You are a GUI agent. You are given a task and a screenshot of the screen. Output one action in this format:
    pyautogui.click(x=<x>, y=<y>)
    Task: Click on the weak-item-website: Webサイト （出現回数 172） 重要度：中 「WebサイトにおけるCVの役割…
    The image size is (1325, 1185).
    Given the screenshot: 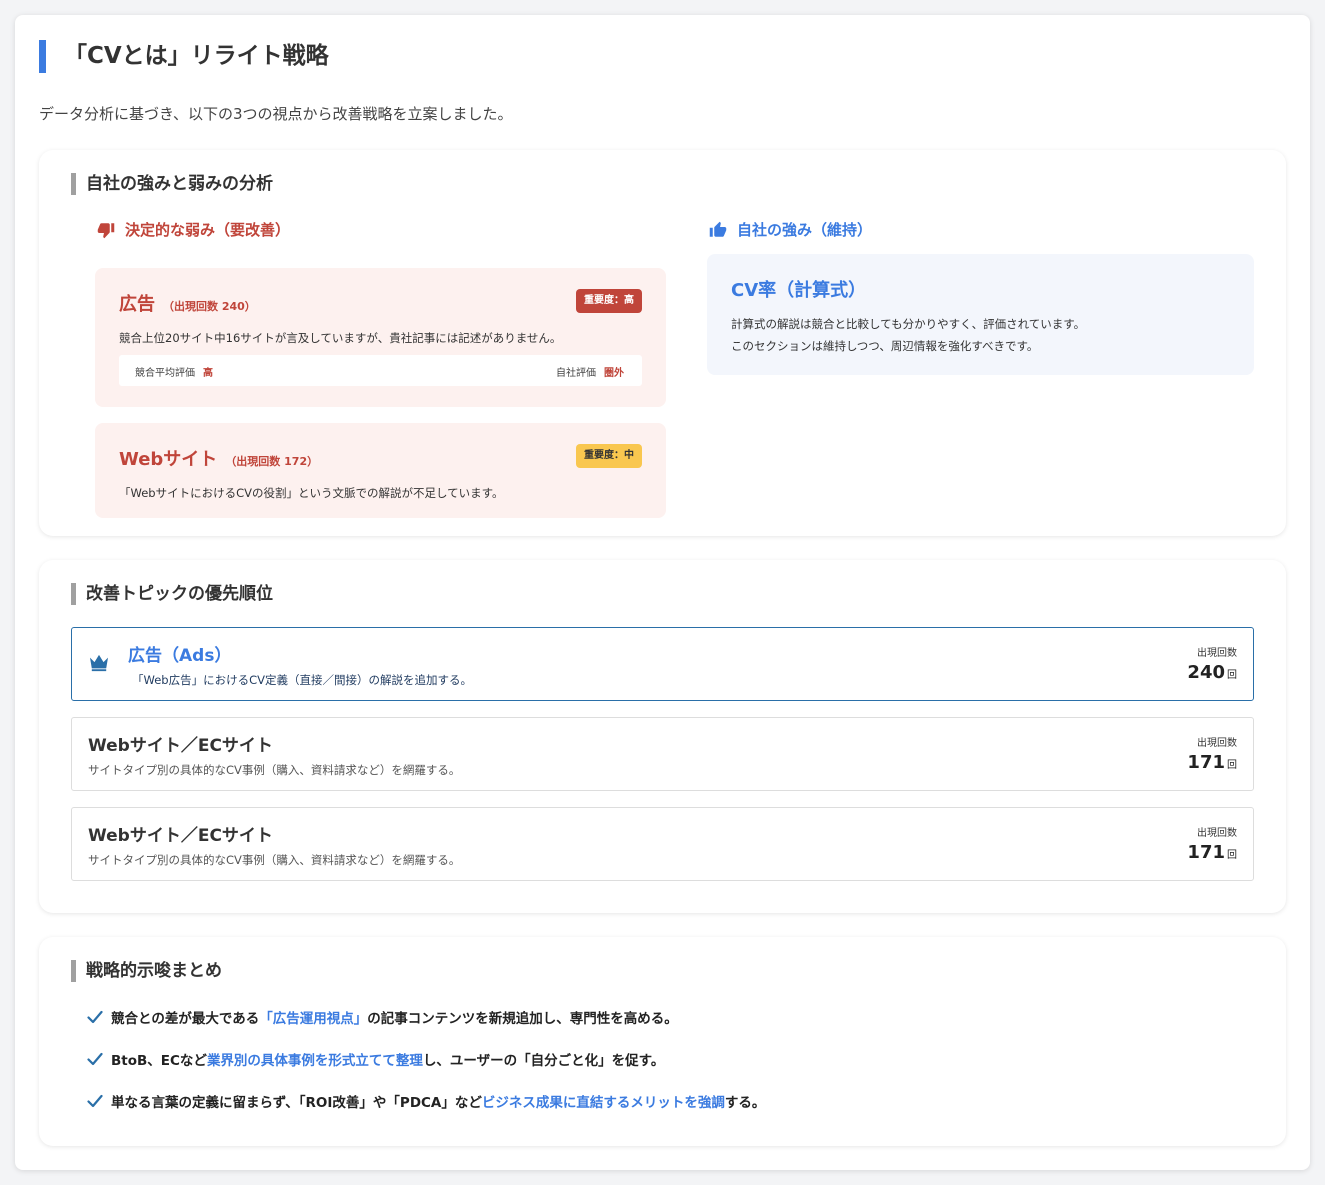 What is the action you would take?
    pyautogui.click(x=380, y=470)
    